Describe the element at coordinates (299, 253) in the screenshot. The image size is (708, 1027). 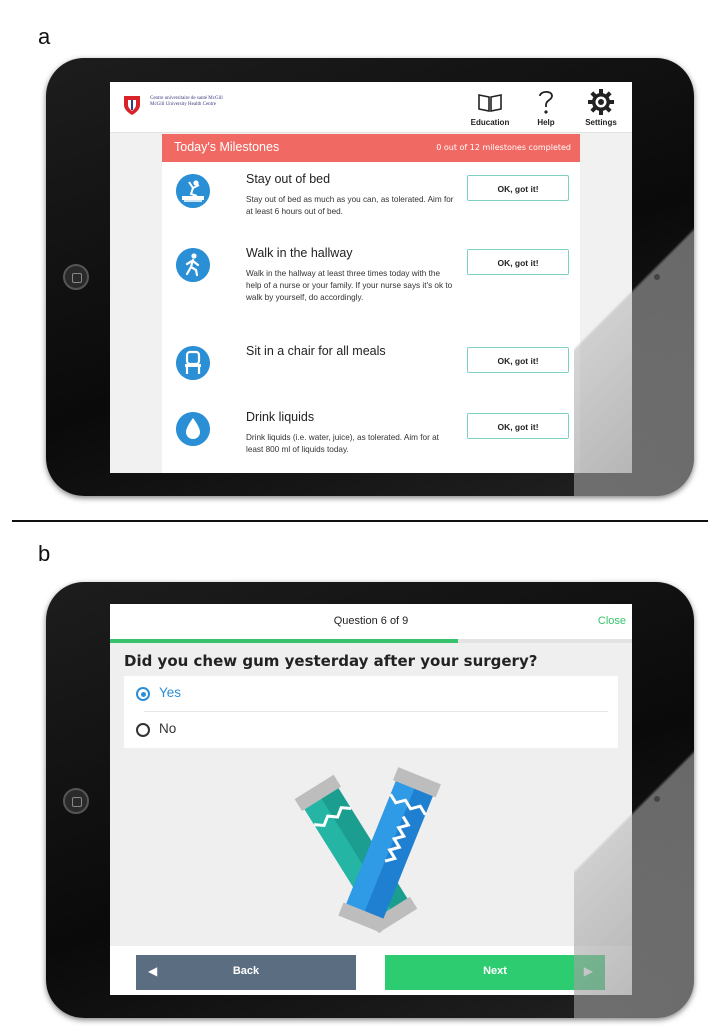
I see `milestone-name: Walk in the hallway` at that location.